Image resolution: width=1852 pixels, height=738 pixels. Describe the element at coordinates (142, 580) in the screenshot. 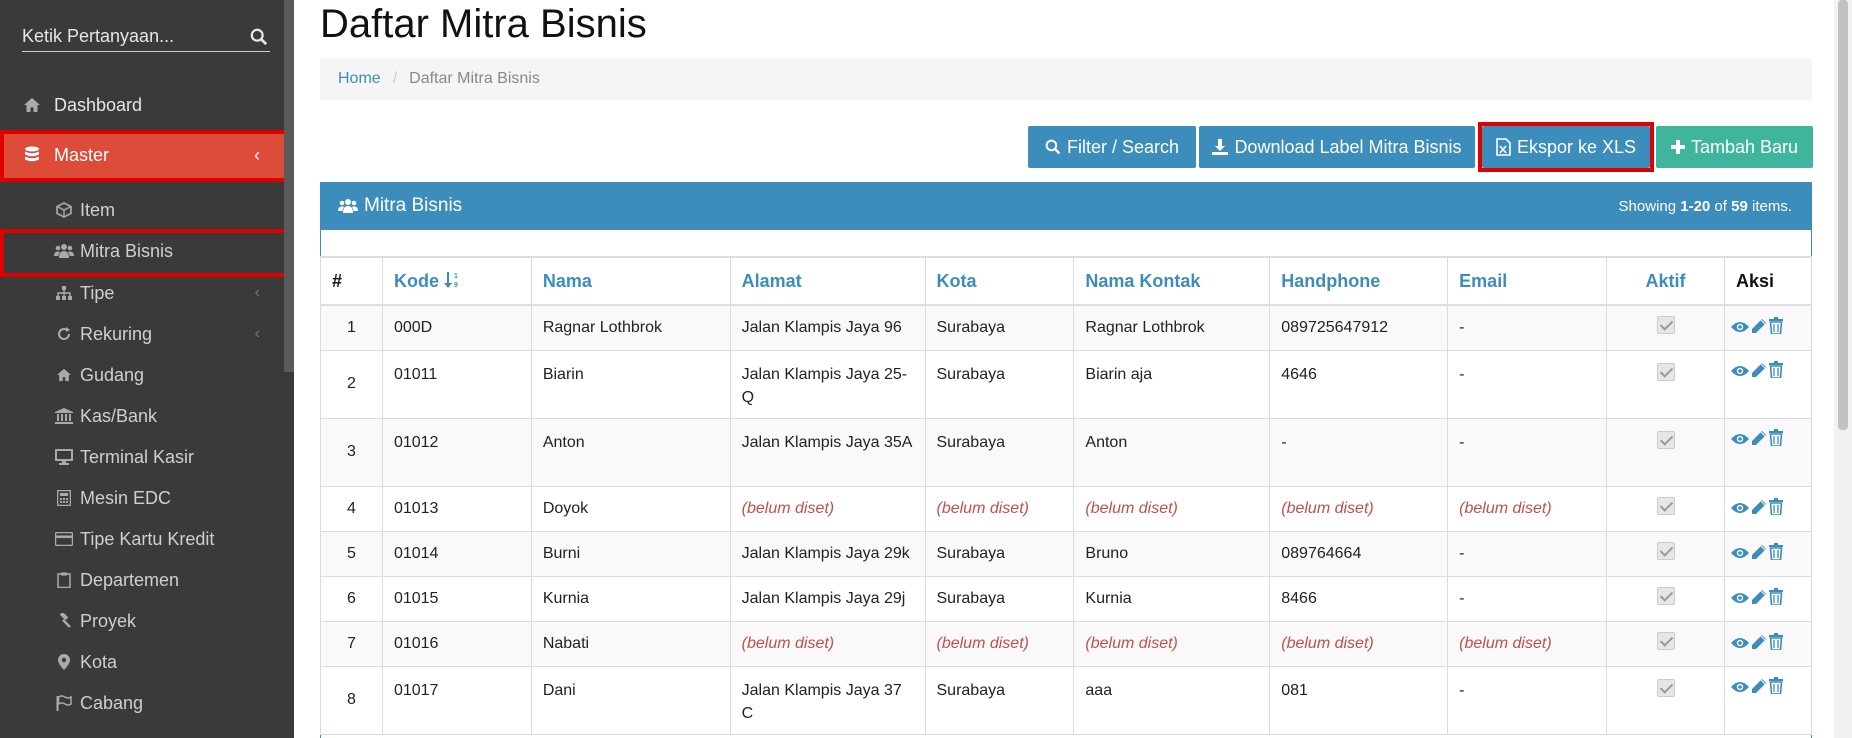

I see `sidebar-item-departemen: Departemen` at that location.